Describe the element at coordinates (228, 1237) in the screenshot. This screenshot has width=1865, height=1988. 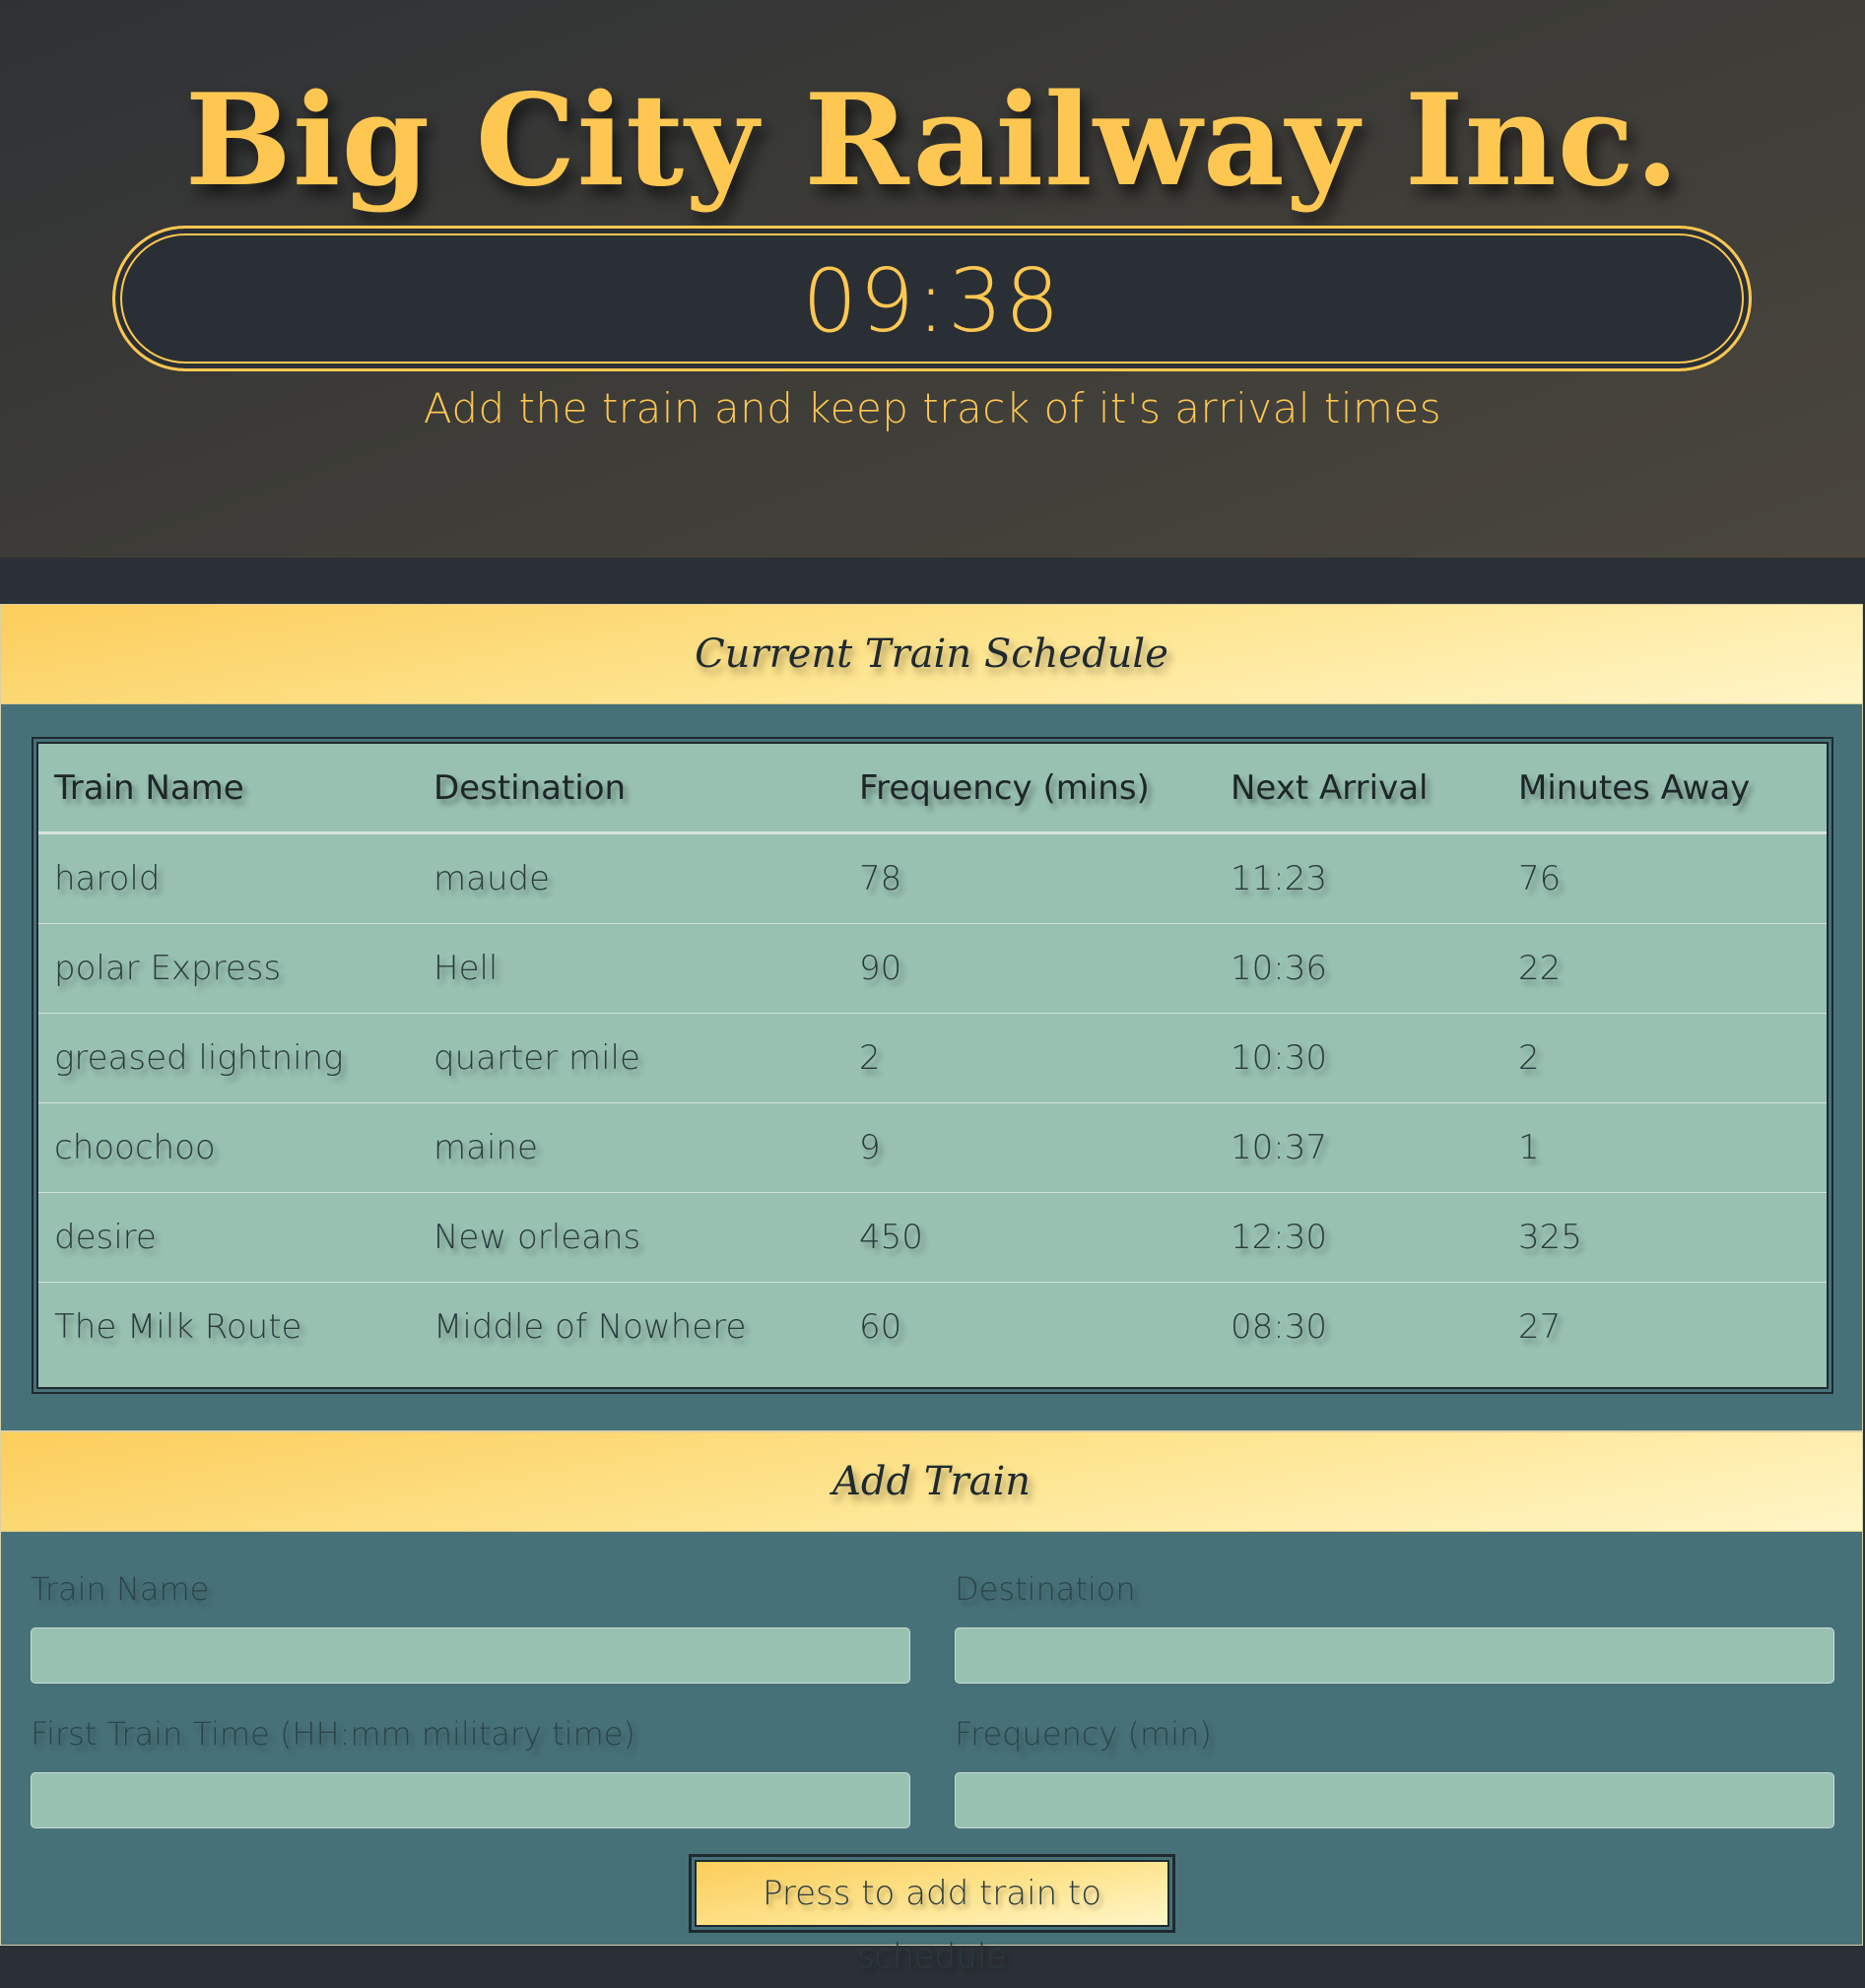
I see `cell-train-name: desire` at that location.